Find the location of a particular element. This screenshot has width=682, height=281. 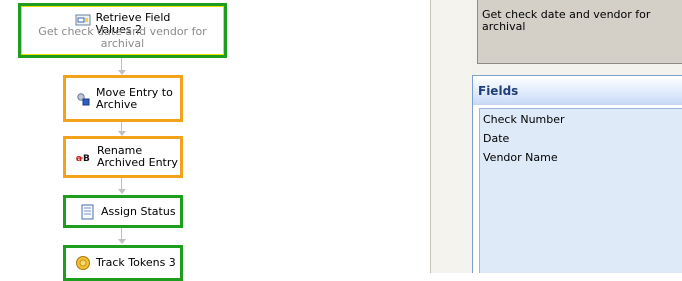

activity-title: Assign Status is located at coordinates (138, 211).